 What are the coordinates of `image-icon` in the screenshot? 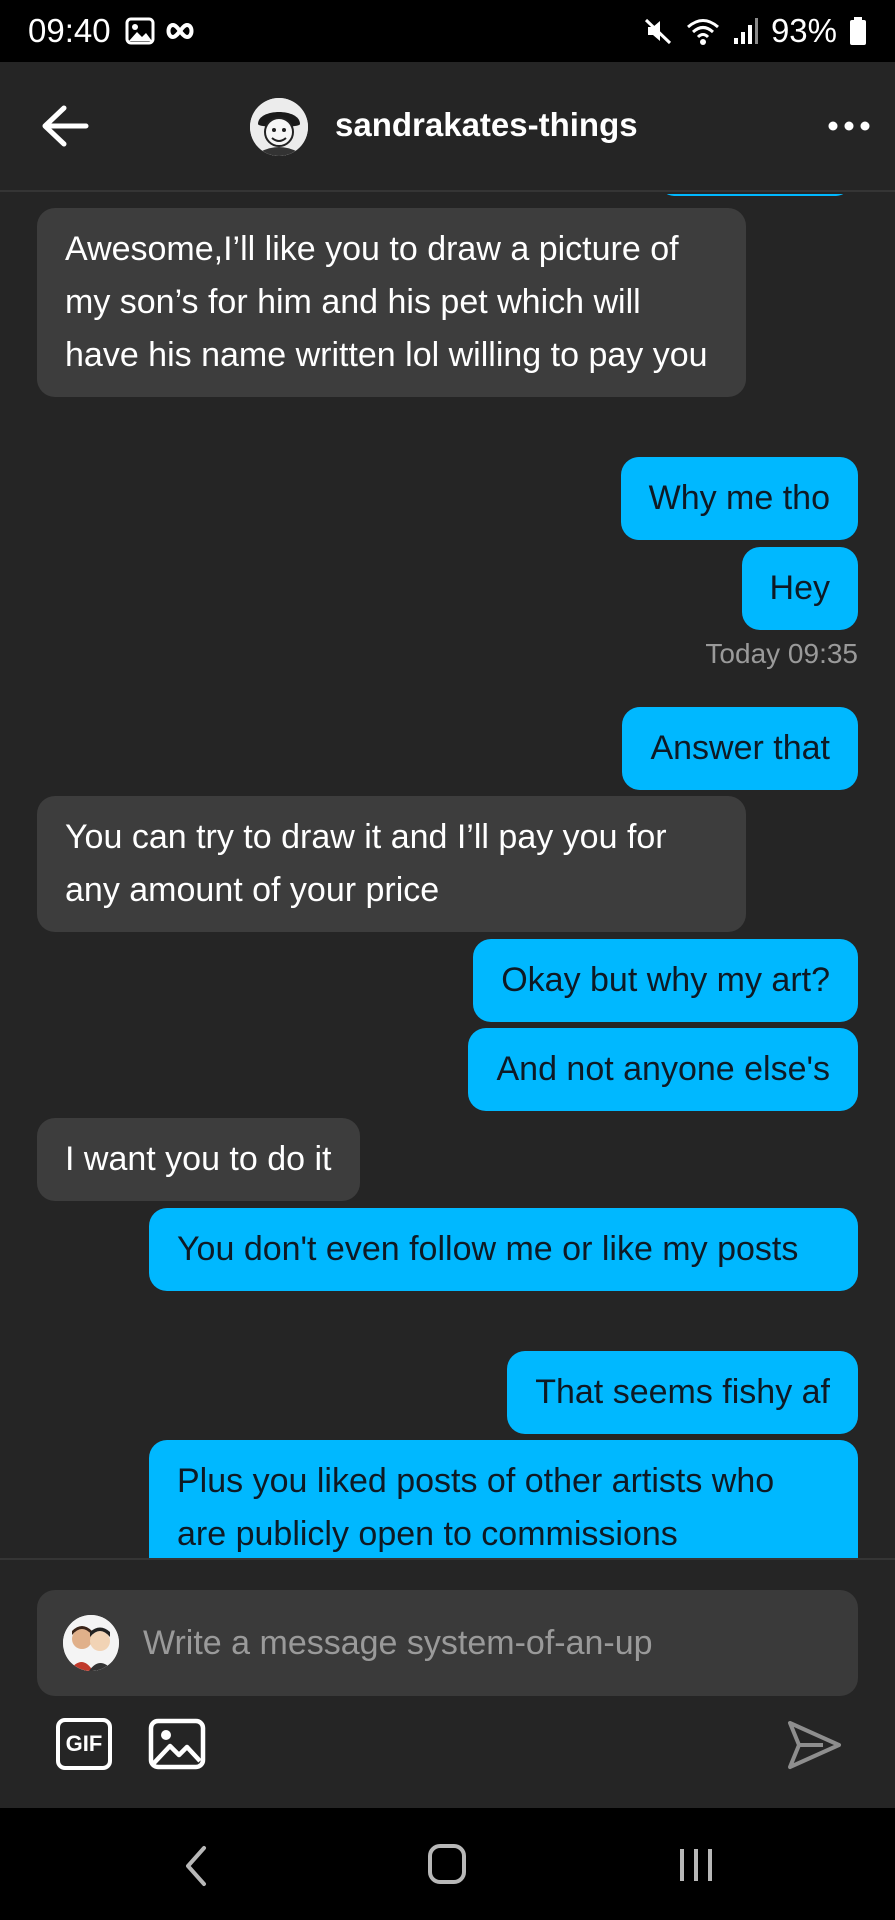 It's located at (177, 1744).